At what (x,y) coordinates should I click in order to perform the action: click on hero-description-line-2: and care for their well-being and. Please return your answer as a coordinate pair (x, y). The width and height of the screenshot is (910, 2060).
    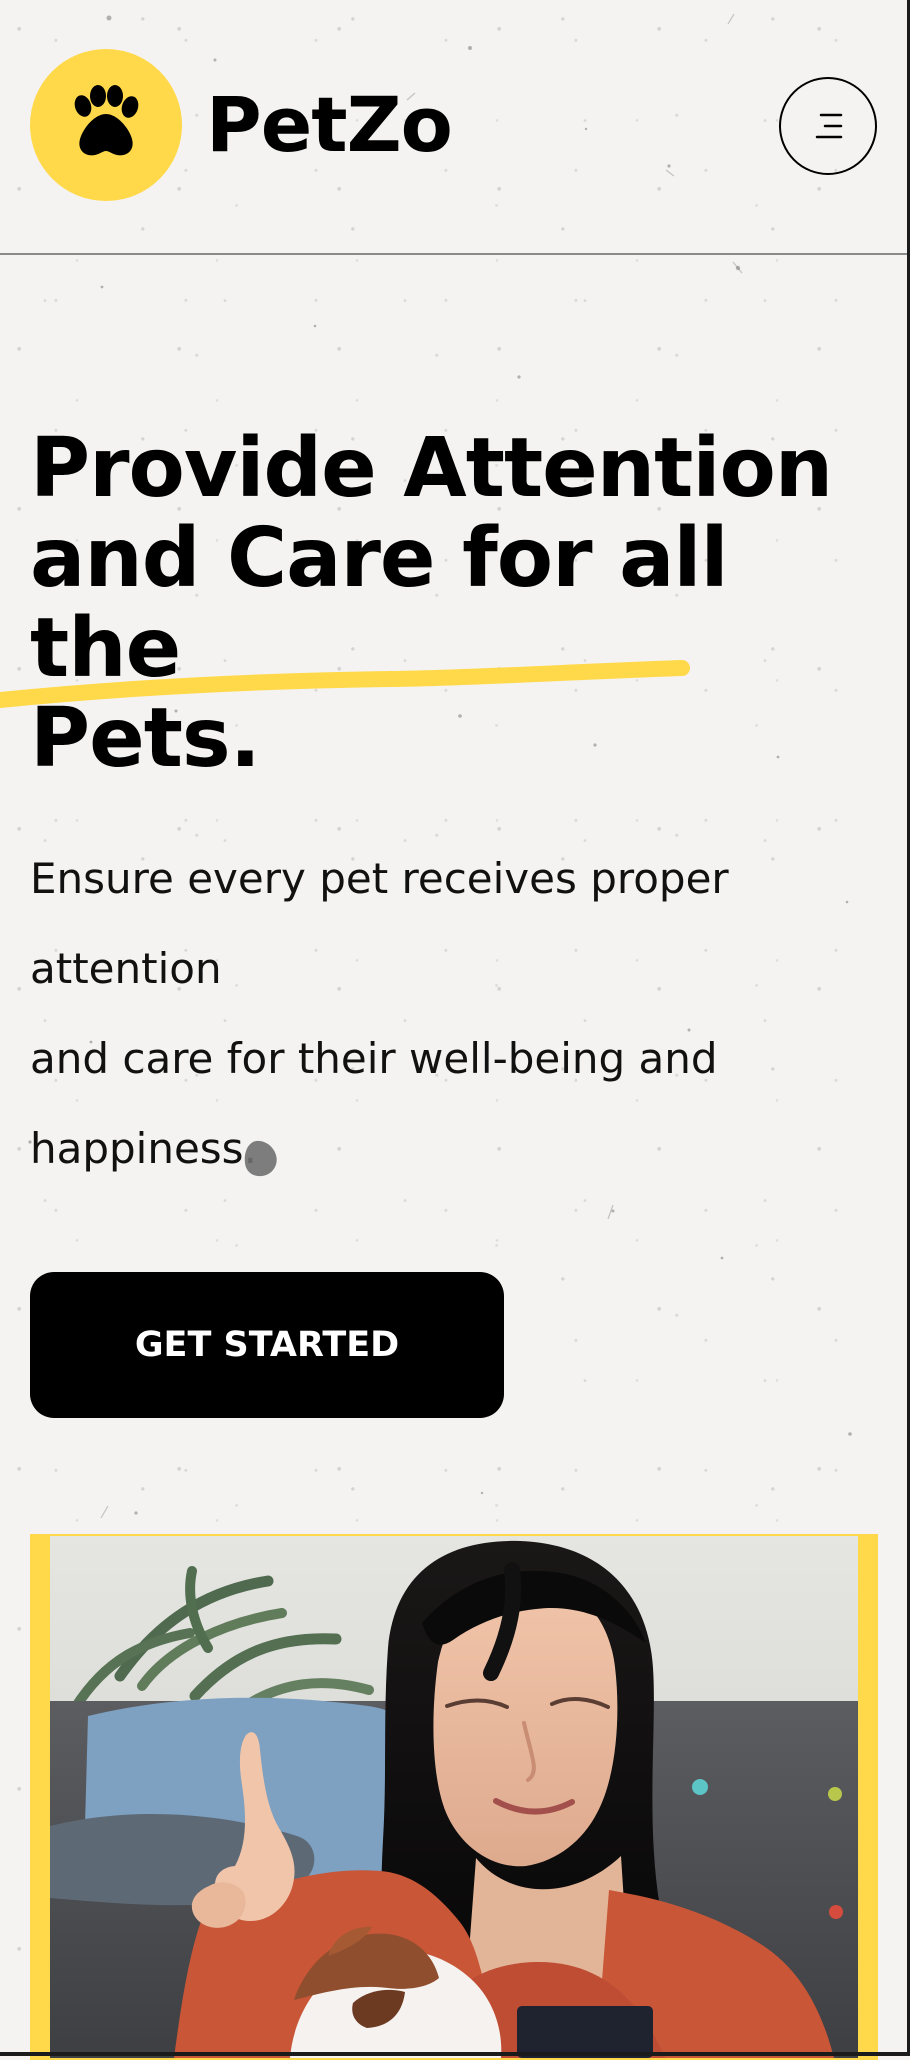
    Looking at the image, I should click on (374, 1058).